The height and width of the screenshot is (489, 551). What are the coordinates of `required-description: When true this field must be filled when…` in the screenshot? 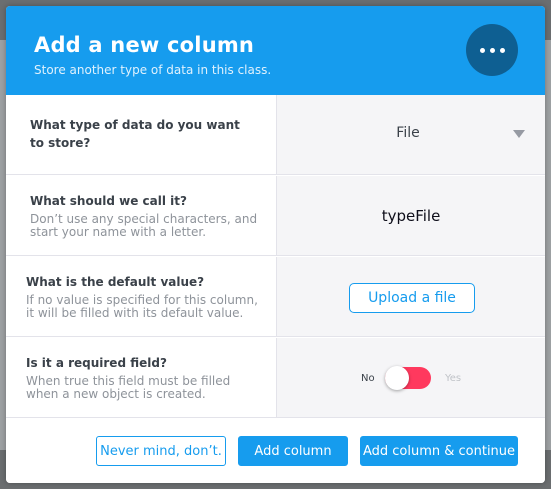 It's located at (128, 387).